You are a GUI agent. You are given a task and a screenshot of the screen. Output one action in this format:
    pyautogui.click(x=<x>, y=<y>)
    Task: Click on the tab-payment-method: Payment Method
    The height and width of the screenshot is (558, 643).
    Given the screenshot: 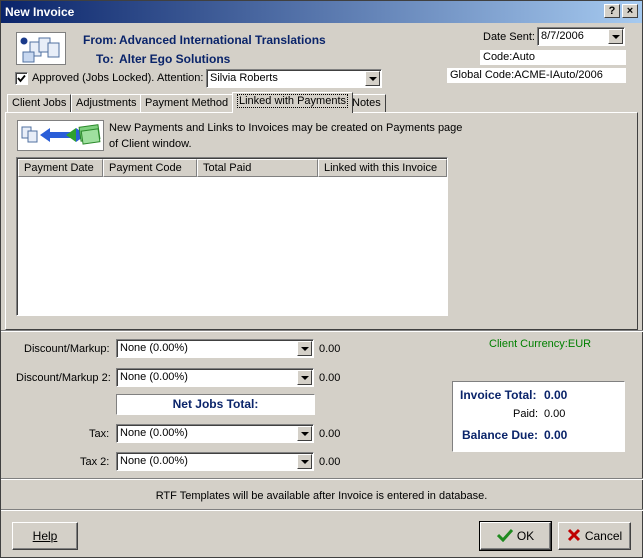 What is the action you would take?
    pyautogui.click(x=187, y=103)
    